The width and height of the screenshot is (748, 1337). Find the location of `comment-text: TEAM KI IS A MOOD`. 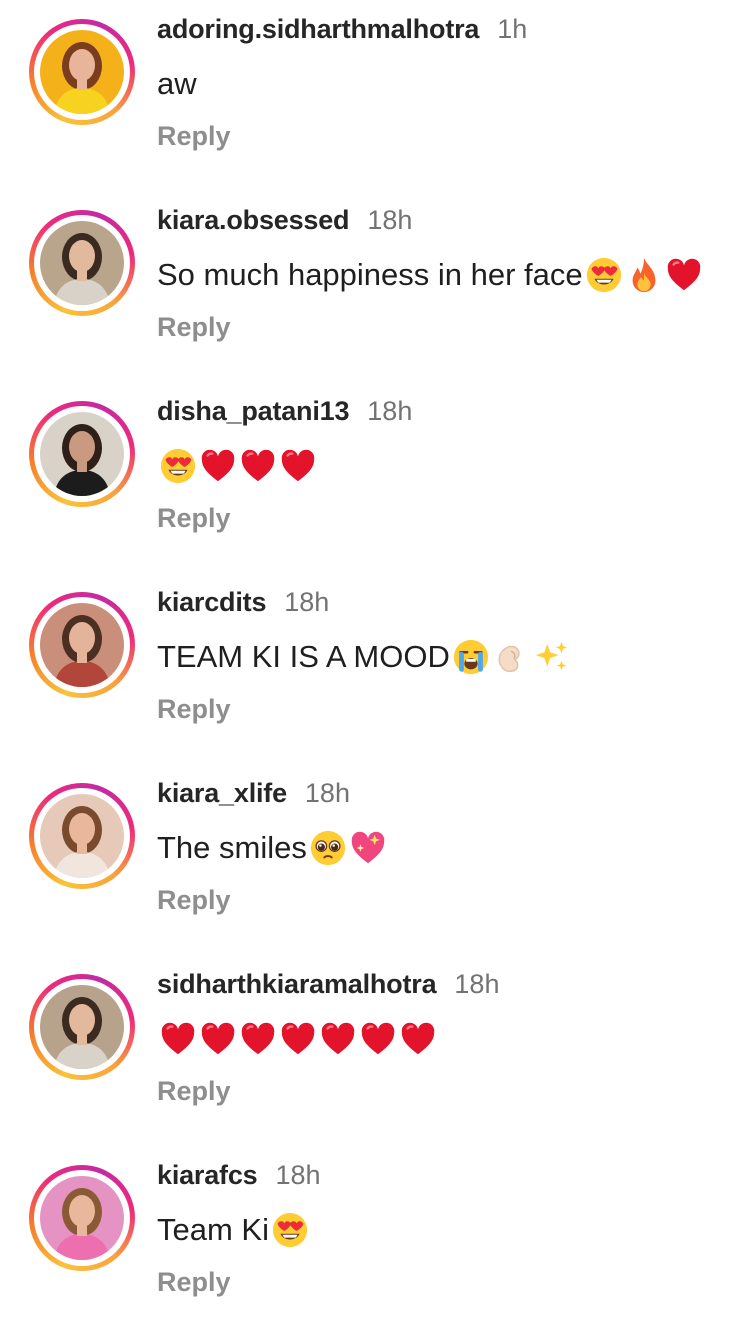

comment-text: TEAM KI IS A MOOD is located at coordinates (363, 657).